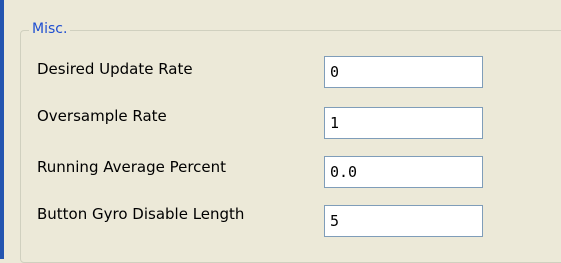  Describe the element at coordinates (115, 69) in the screenshot. I see `desired-update-rate-label: Desired Update Rate` at that location.